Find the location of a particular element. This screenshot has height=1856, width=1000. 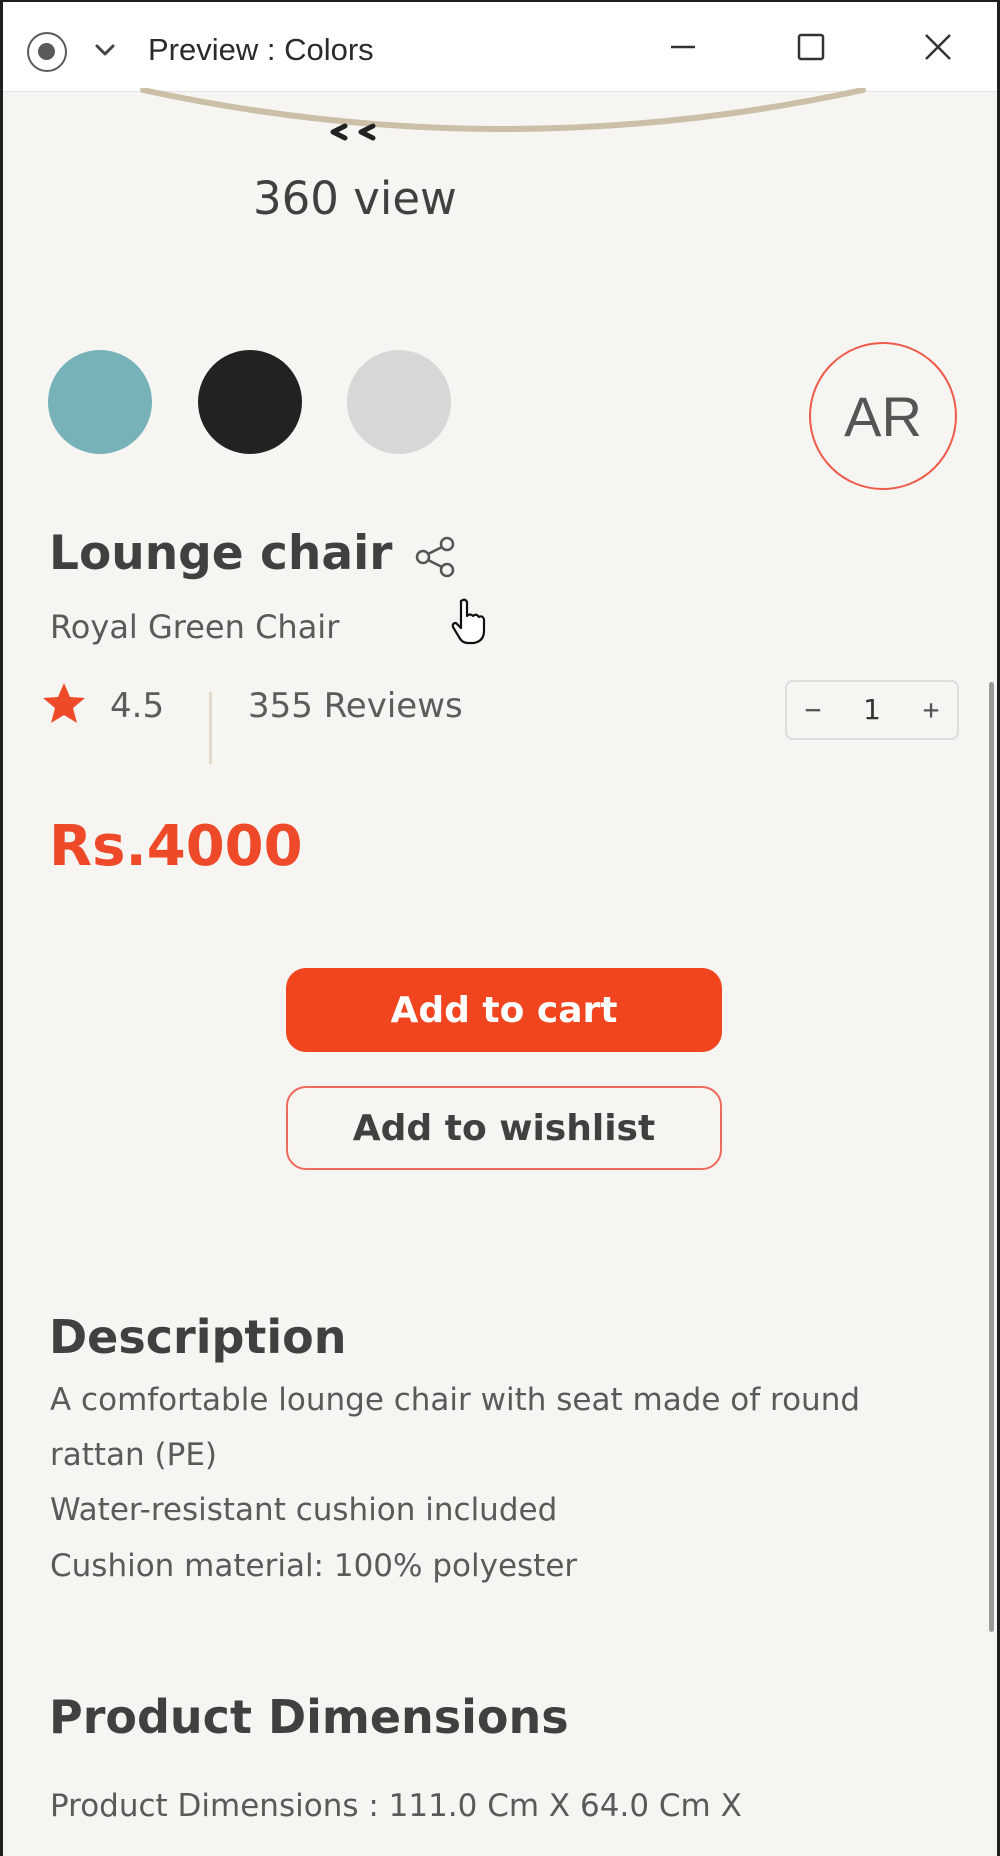

quantity-value: 1 is located at coordinates (872, 709).